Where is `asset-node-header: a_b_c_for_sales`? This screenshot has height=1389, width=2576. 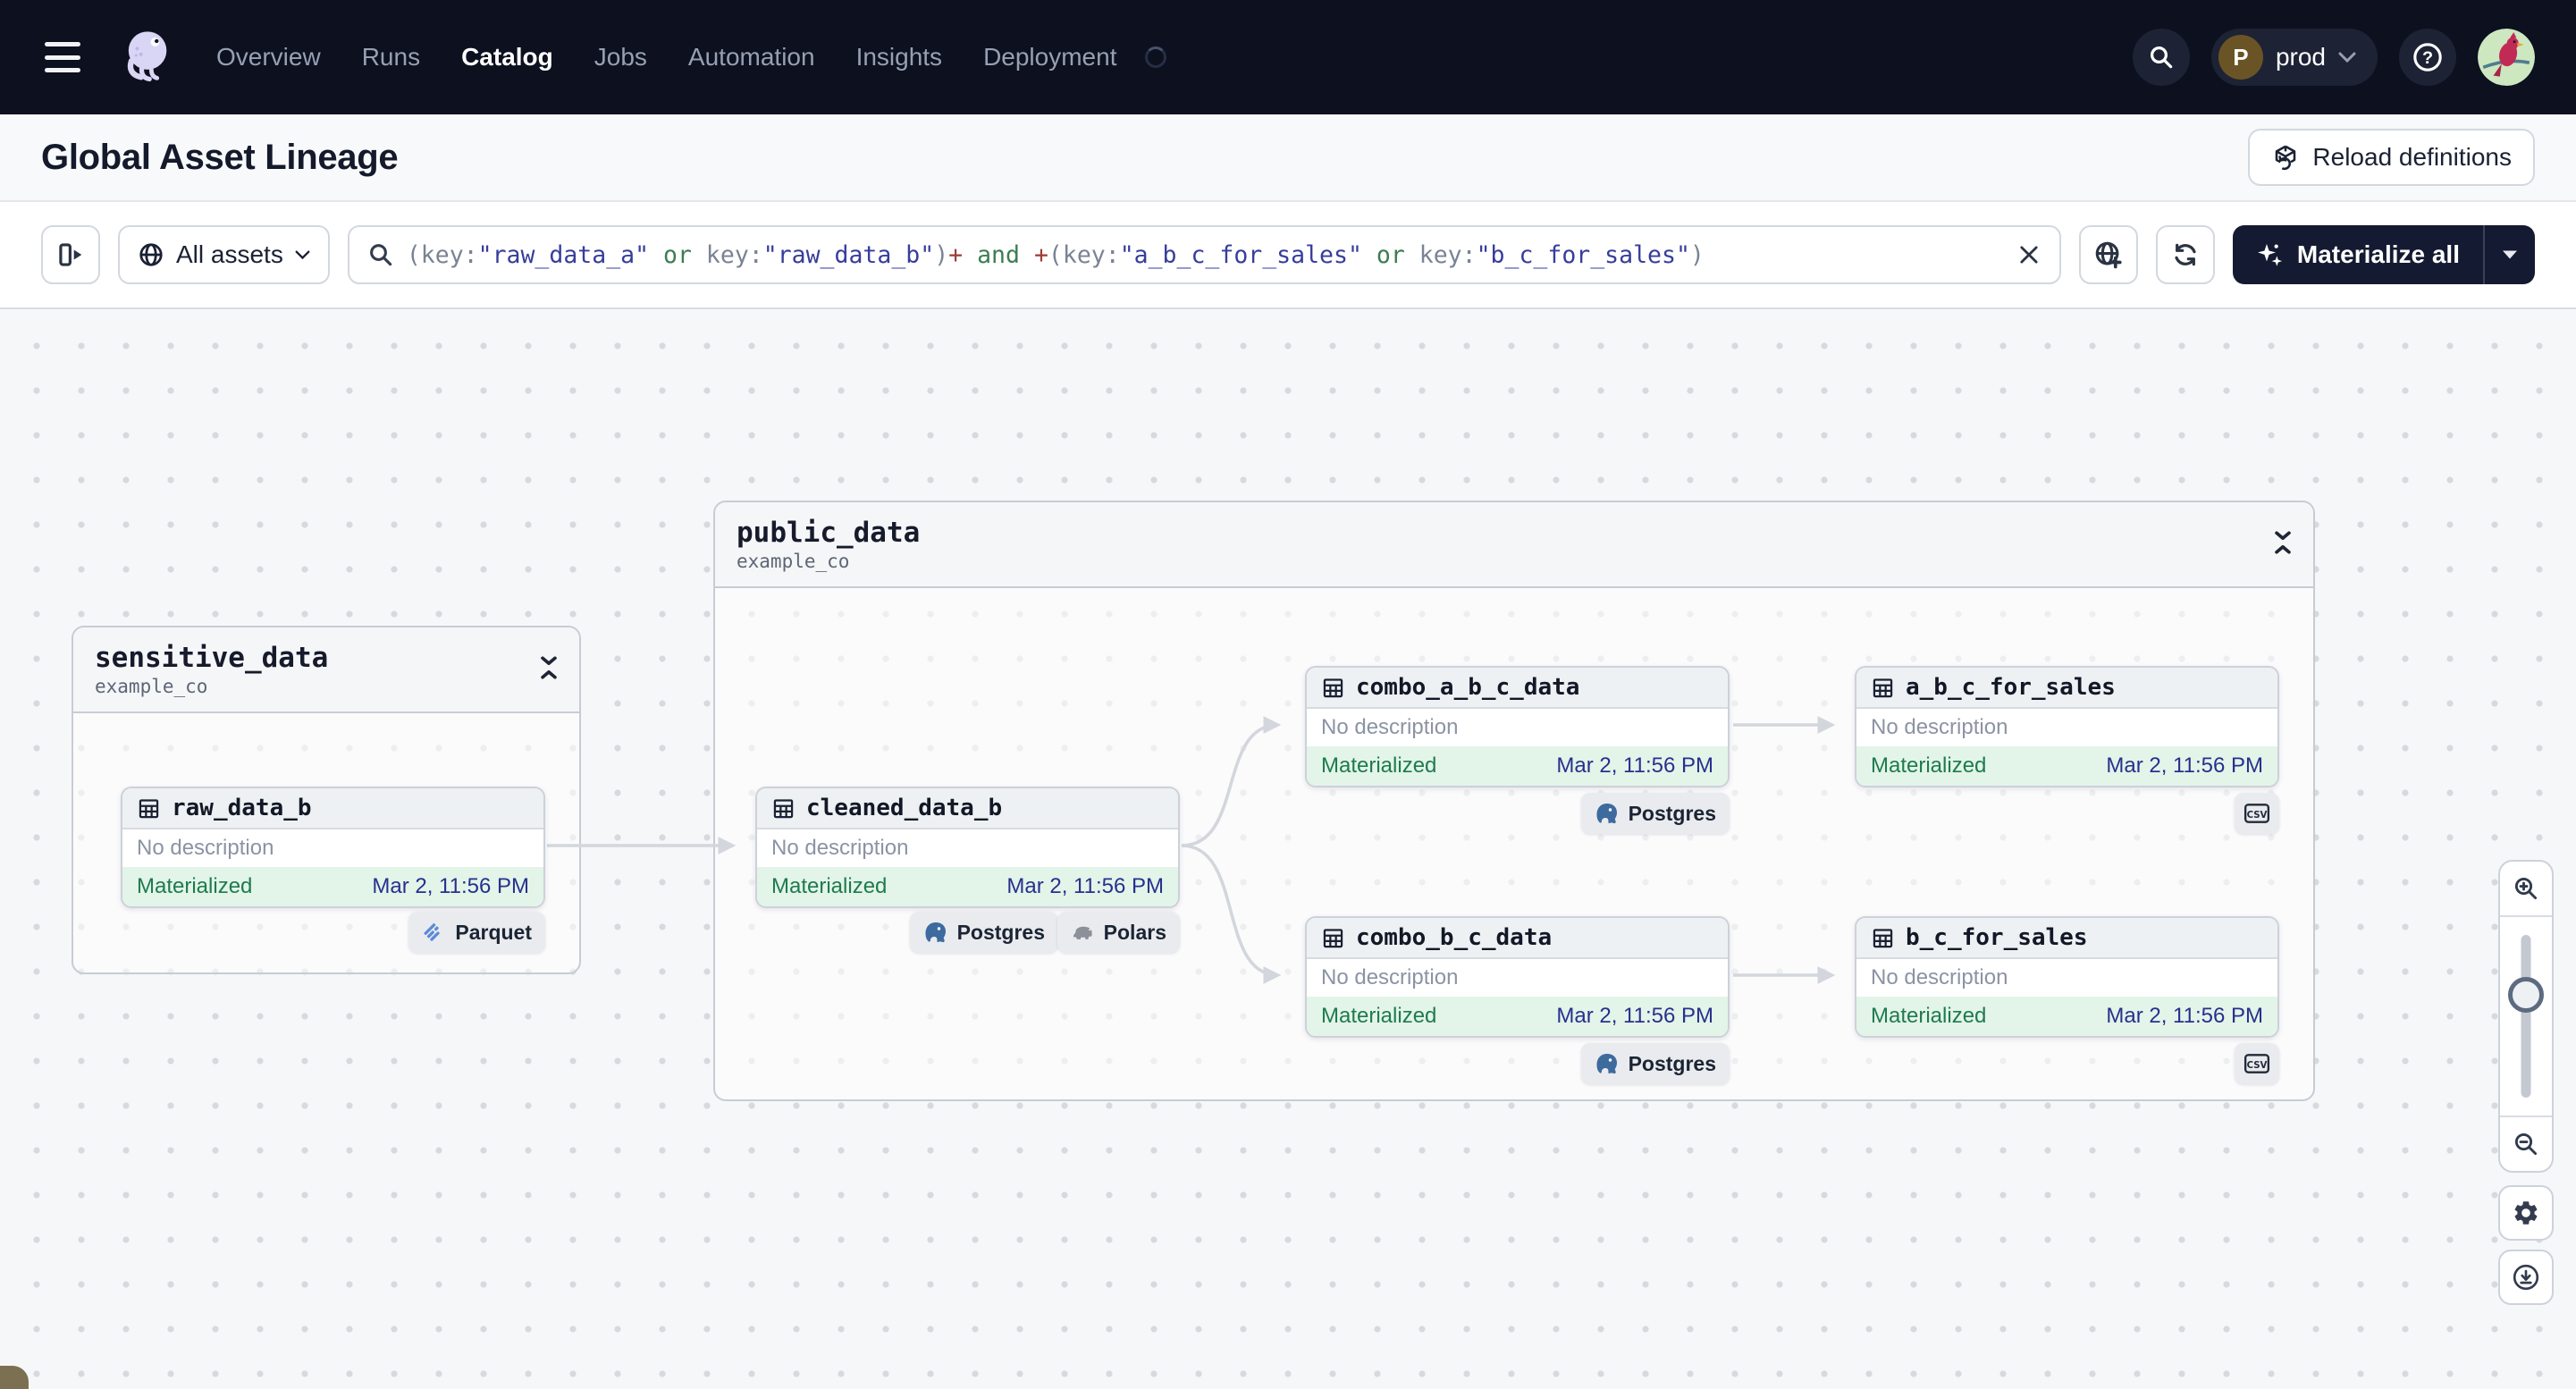
asset-node-header: a_b_c_for_sales is located at coordinates (2067, 688).